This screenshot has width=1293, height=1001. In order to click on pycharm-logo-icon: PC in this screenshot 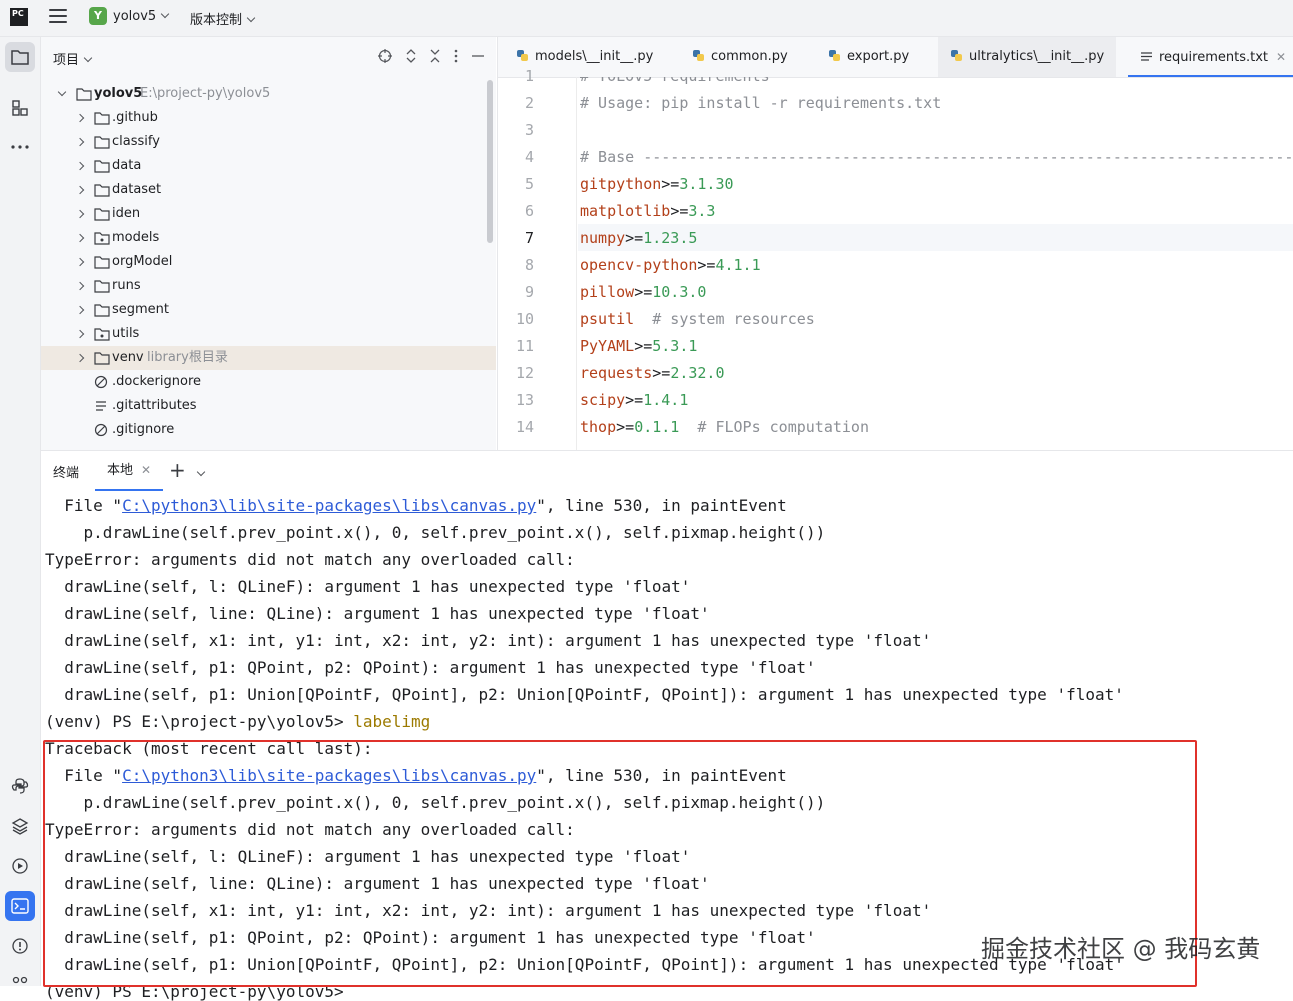, I will do `click(19, 17)`.